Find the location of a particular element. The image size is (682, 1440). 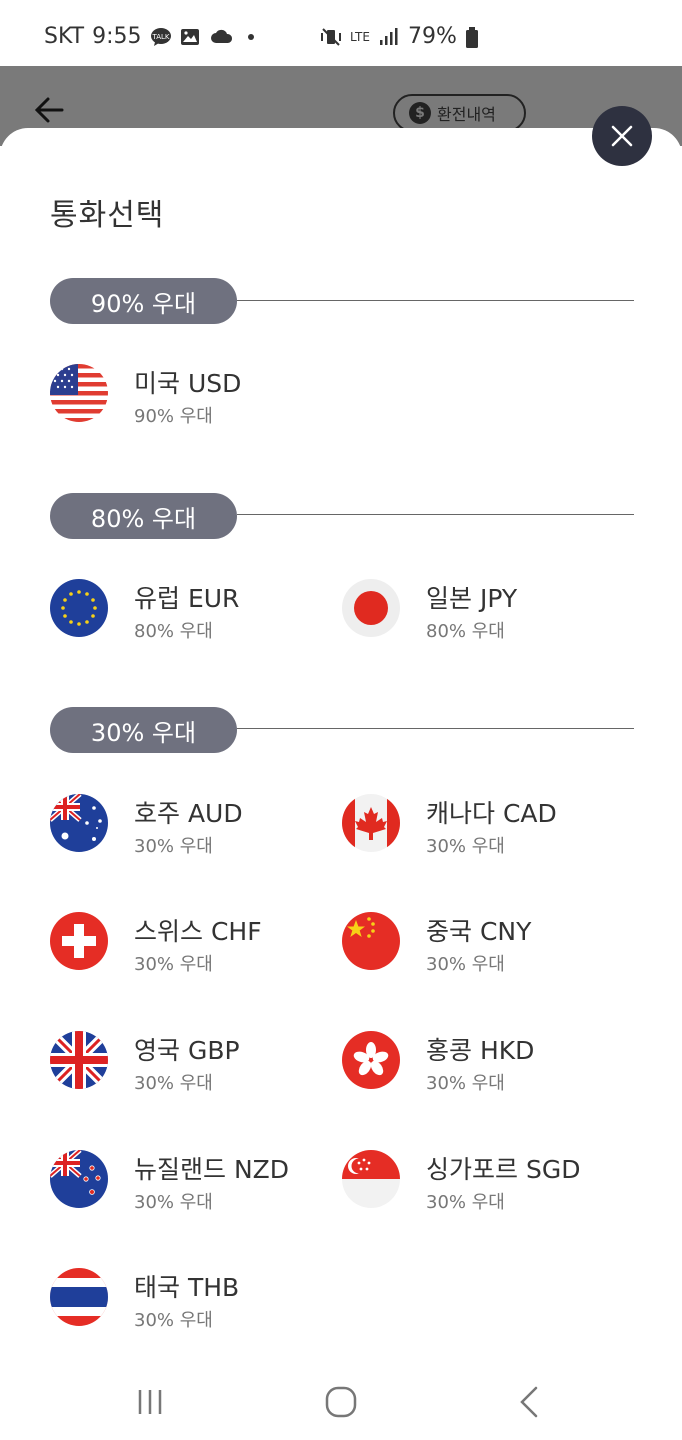

section-badge-30: 30% 우대 is located at coordinates (143, 730).